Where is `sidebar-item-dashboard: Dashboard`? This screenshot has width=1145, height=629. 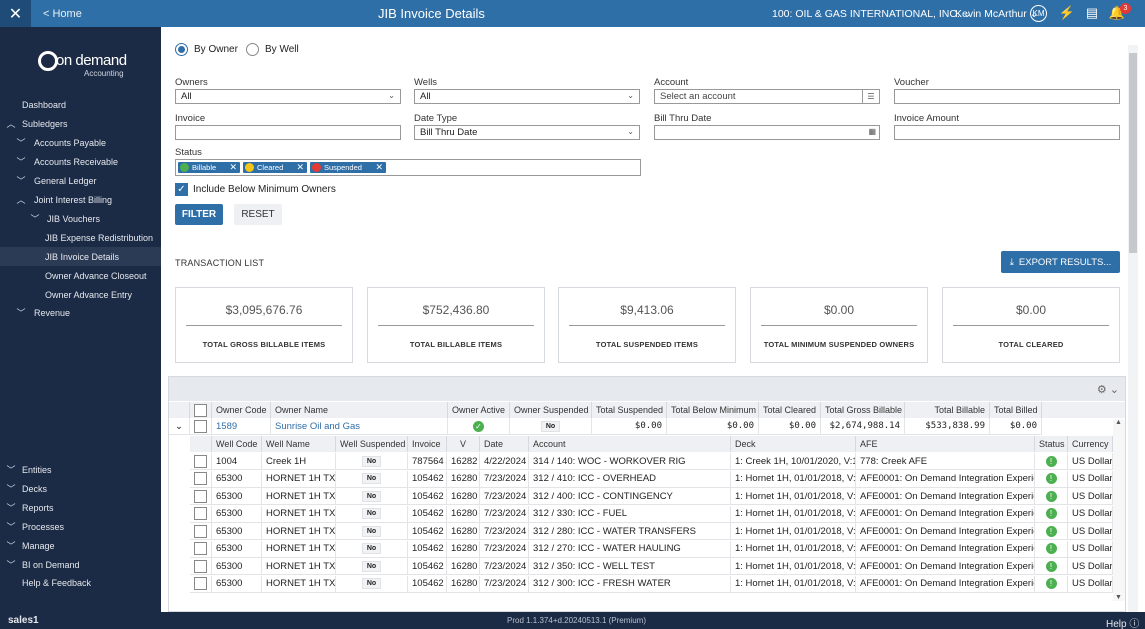
sidebar-item-dashboard: Dashboard is located at coordinates (80, 104).